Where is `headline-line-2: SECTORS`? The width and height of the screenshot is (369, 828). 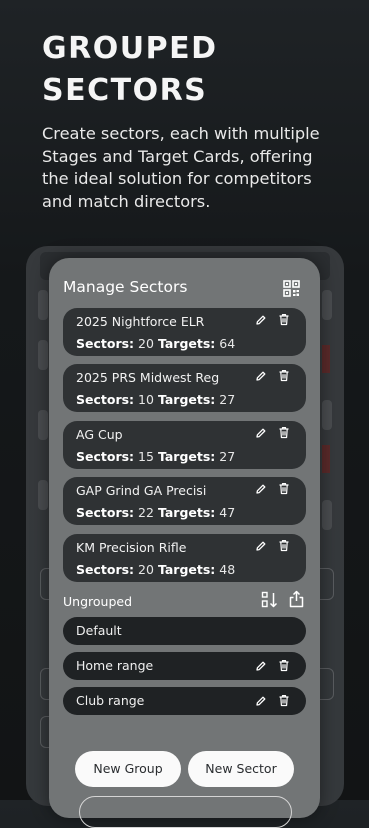 headline-line-2: SECTORS is located at coordinates (125, 90).